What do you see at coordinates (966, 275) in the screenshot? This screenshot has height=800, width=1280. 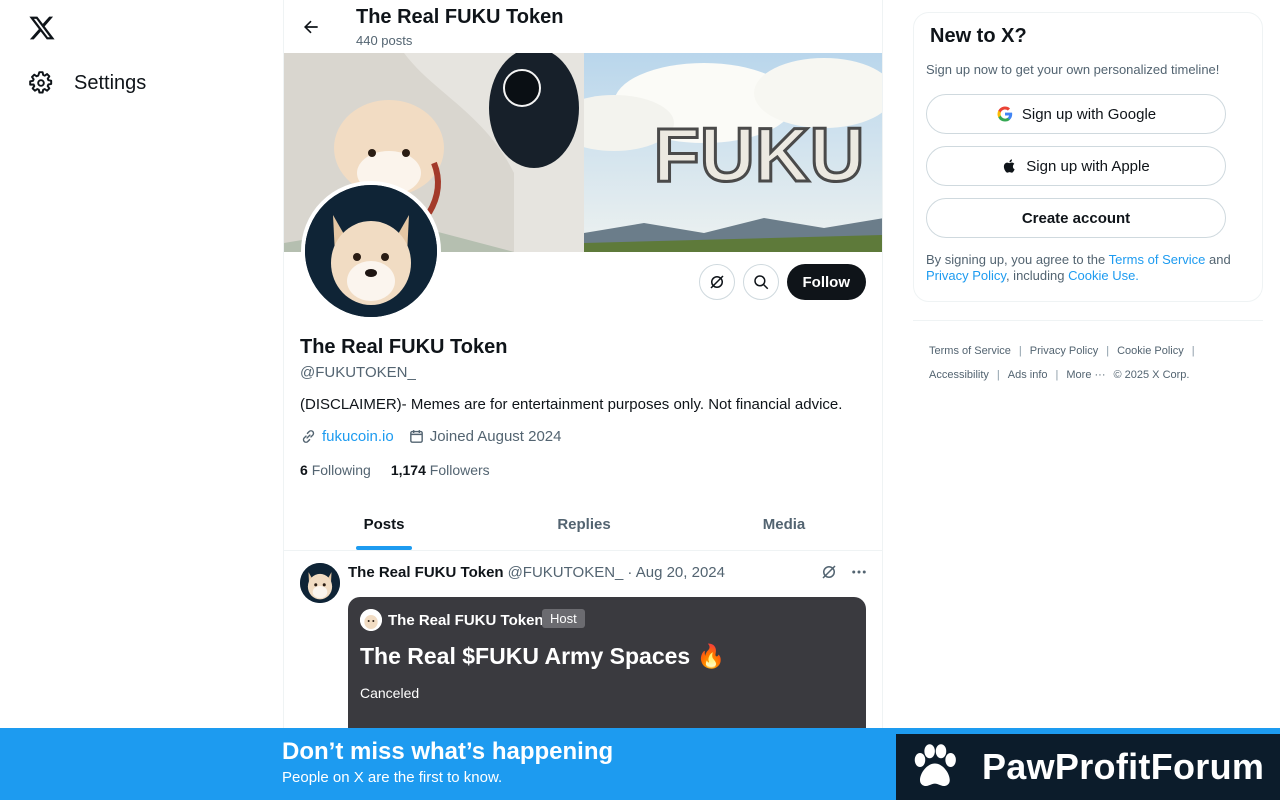 I see `privacy-link: Privacy Policy` at bounding box center [966, 275].